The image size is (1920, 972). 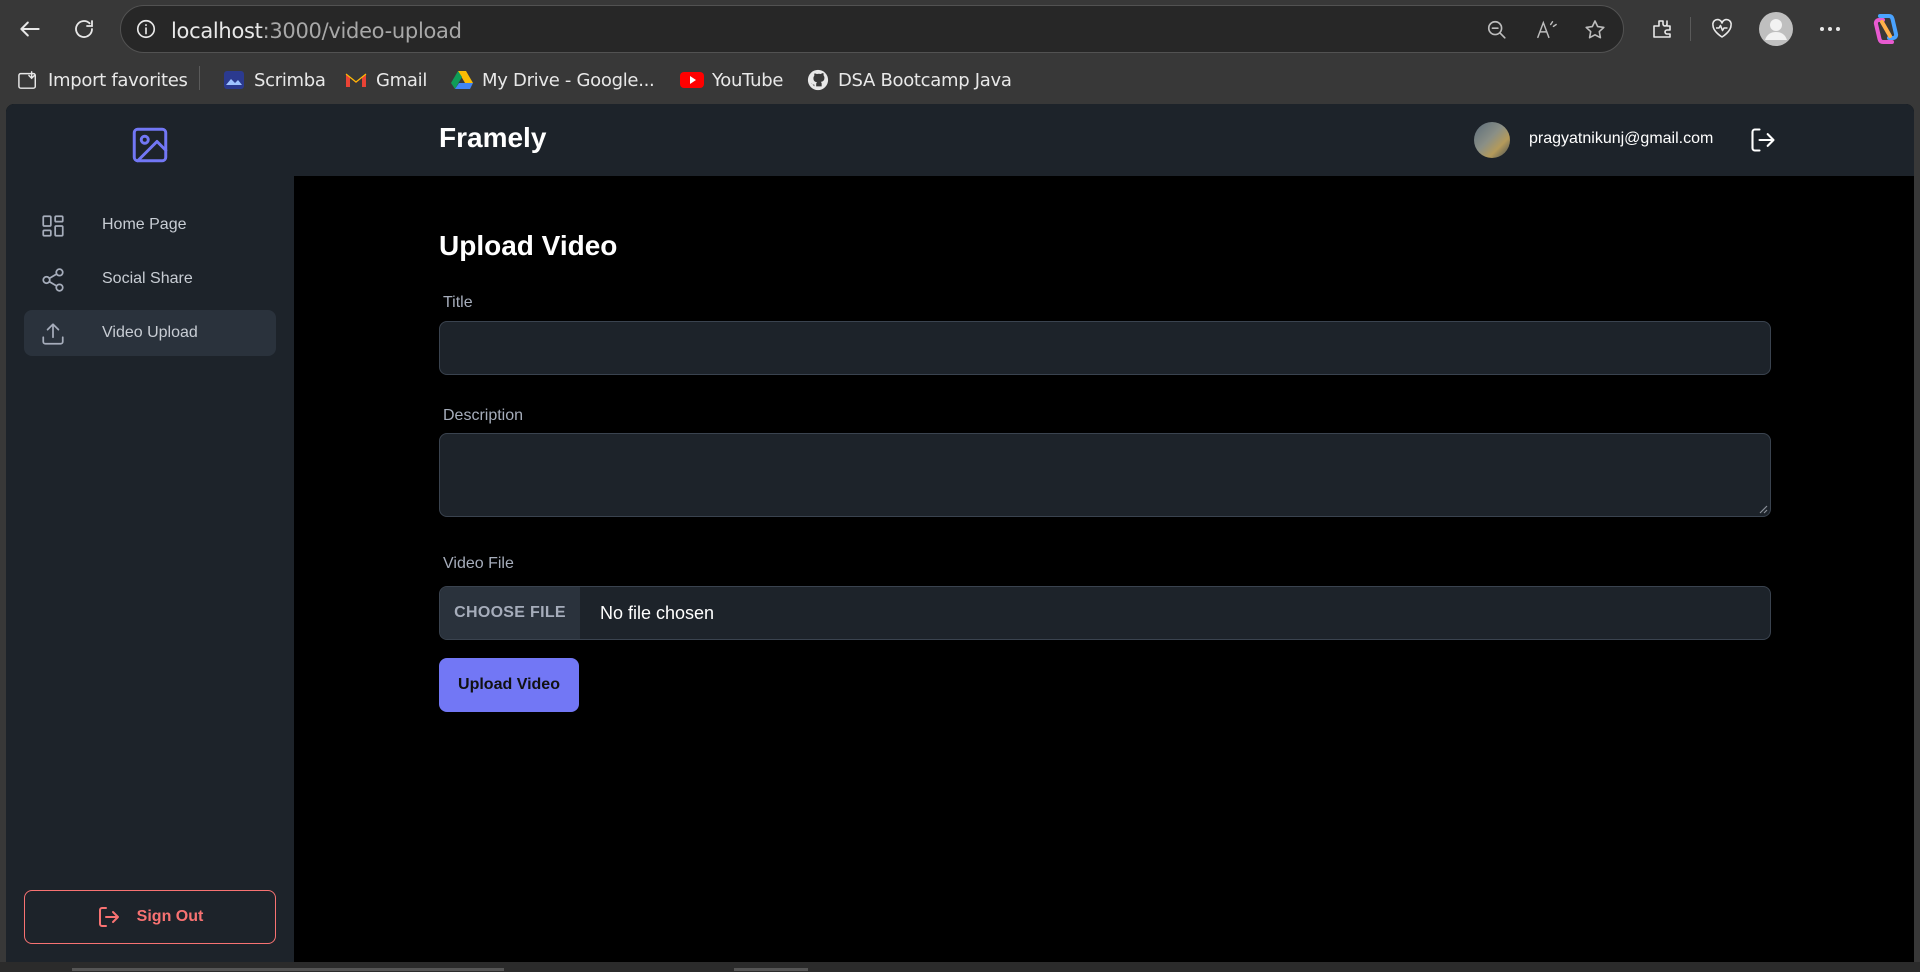 I want to click on sidebar-item-label: Video Upload, so click(x=150, y=332).